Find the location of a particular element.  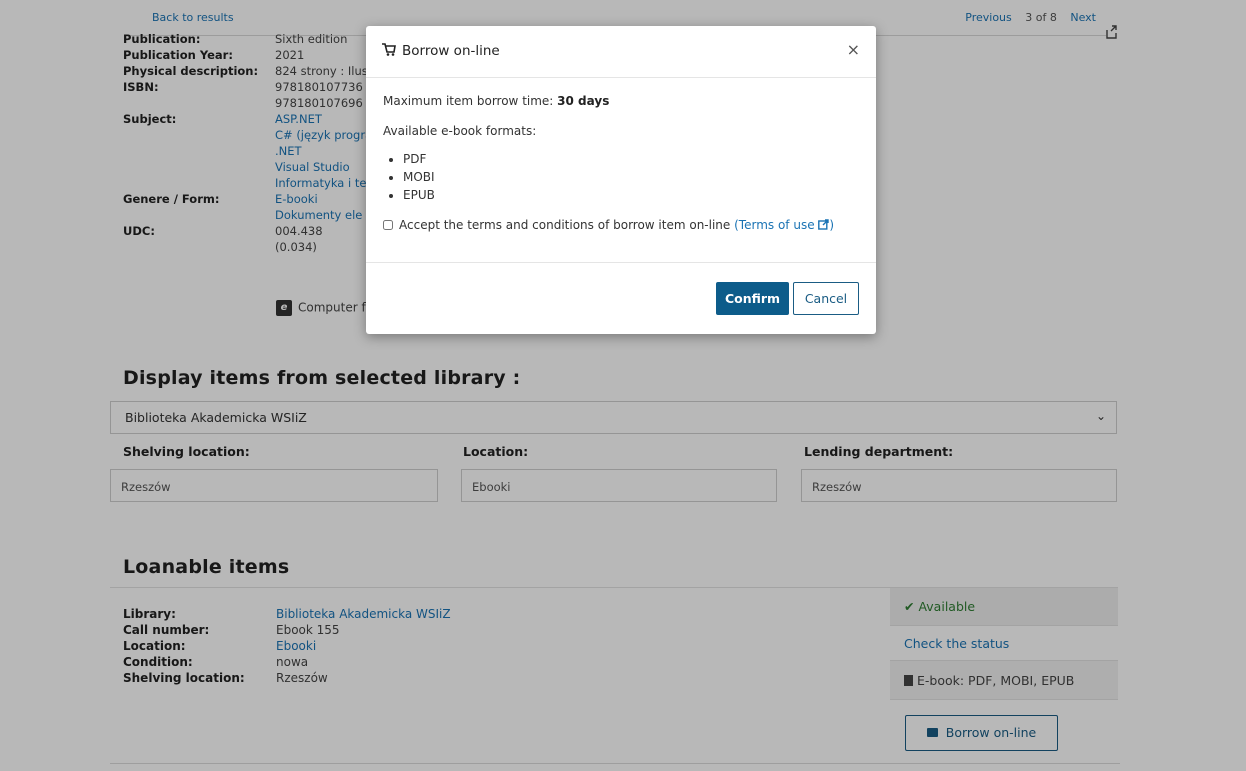

format-item: MOBI is located at coordinates (419, 177).